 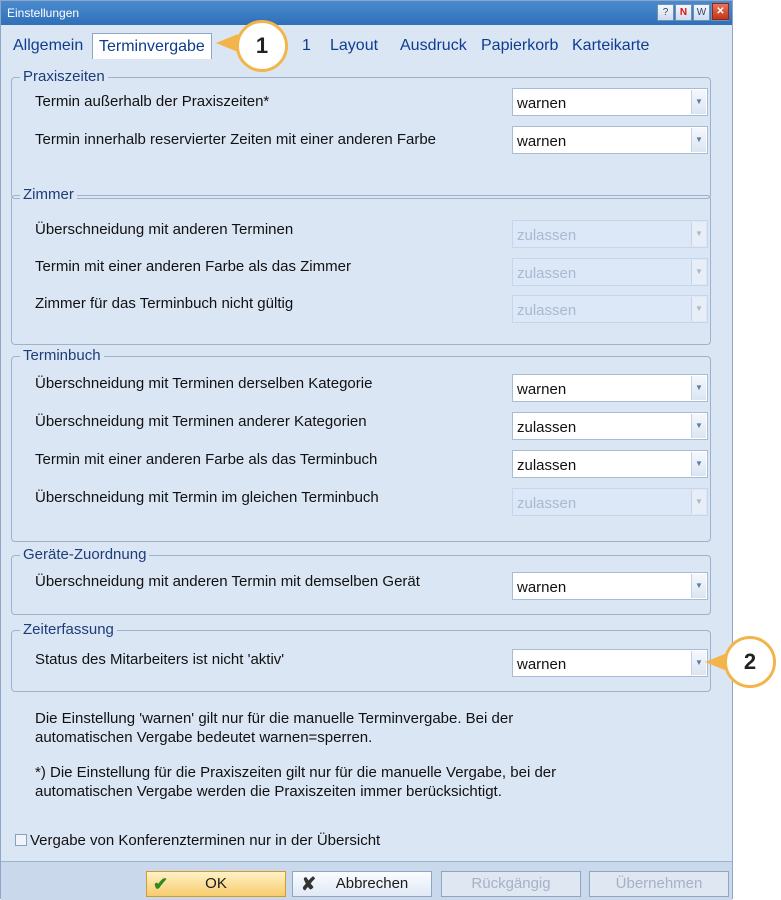 I want to click on group-title: Terminbuch, so click(x=62, y=355).